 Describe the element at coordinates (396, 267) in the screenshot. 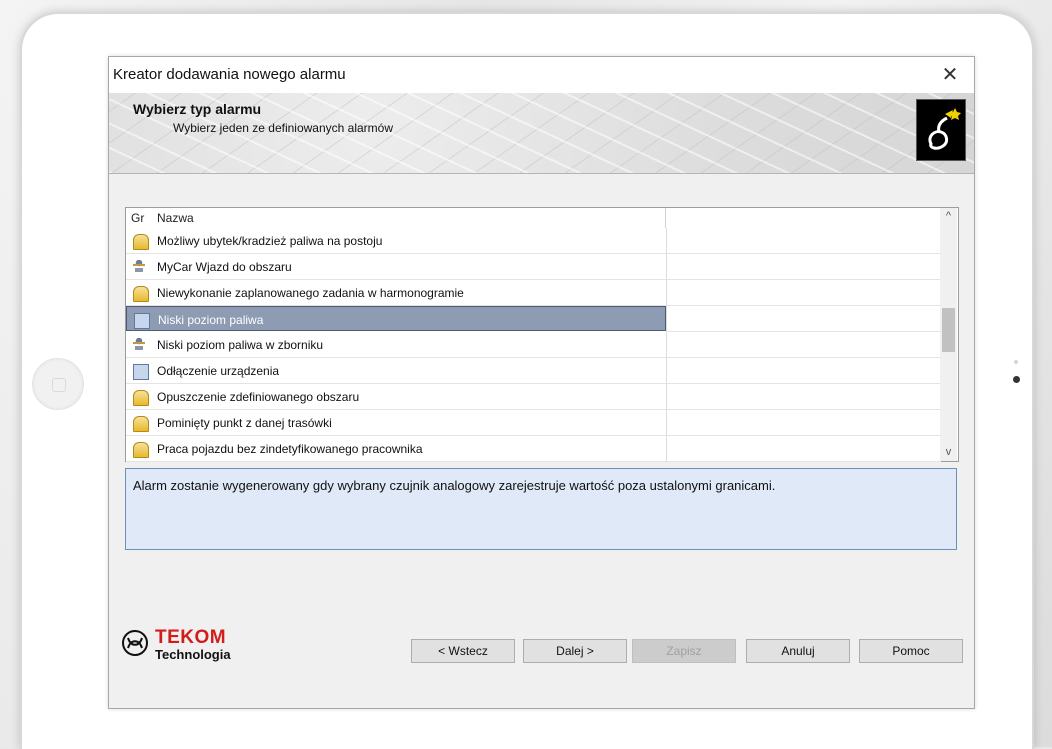

I see `list-item: MyCar Wjazd do obszaru` at that location.